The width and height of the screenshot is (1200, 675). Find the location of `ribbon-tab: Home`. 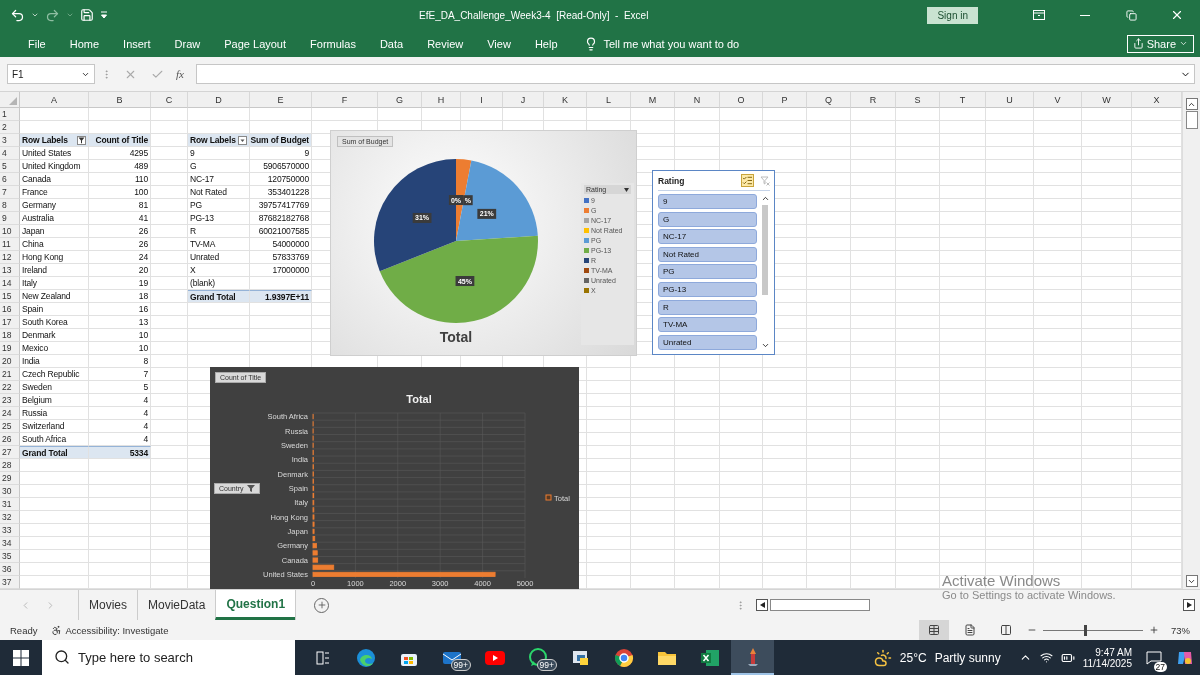

ribbon-tab: Home is located at coordinates (84, 43).